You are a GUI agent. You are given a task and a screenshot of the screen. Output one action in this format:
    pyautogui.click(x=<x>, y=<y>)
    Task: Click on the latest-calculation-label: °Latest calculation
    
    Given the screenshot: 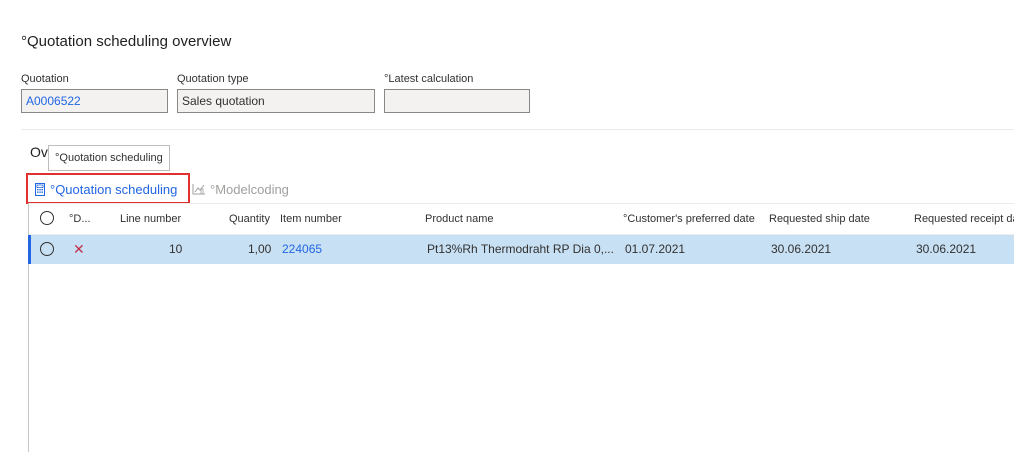 What is the action you would take?
    pyautogui.click(x=429, y=79)
    